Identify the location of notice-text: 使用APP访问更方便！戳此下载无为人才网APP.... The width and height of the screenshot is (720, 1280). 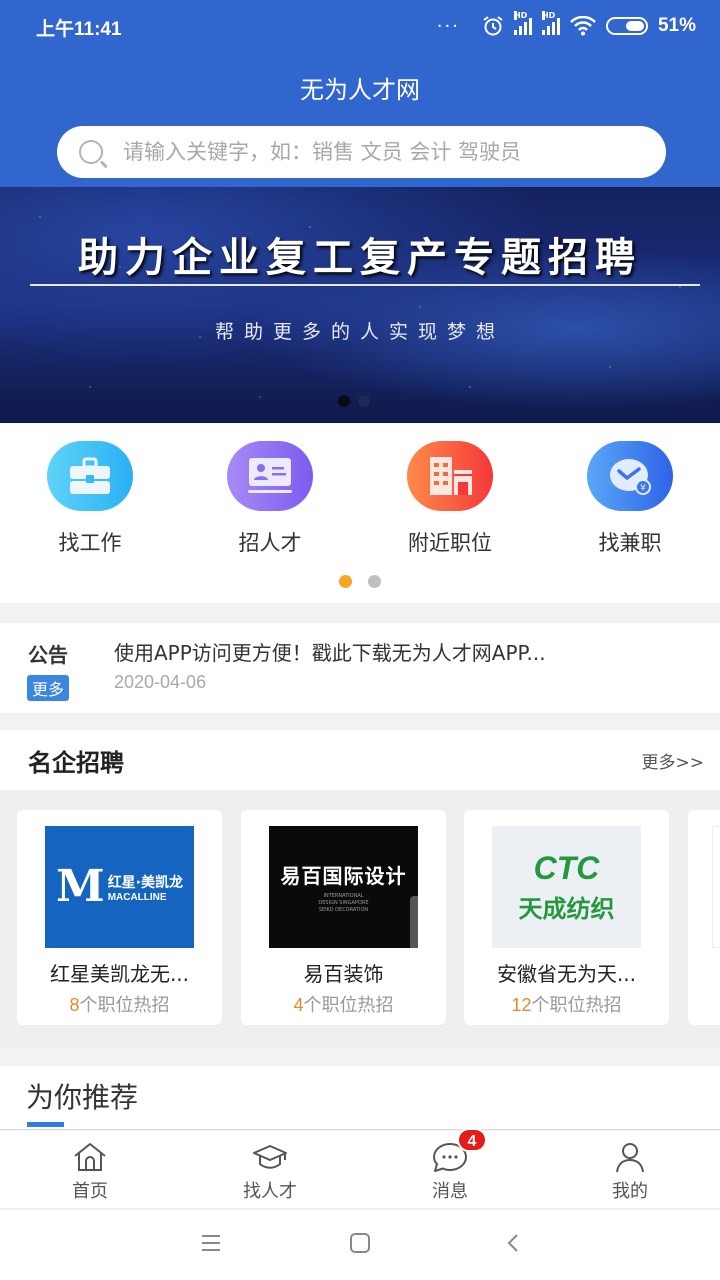
(330, 651).